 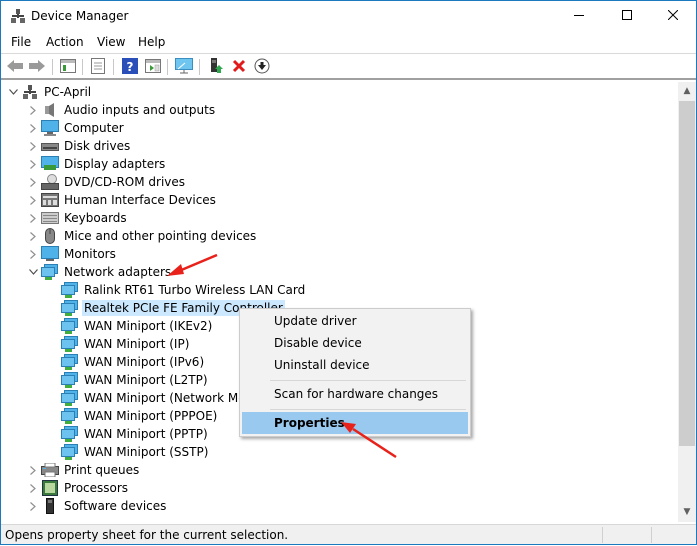 I want to click on context-menu-label: Properties, so click(x=309, y=423).